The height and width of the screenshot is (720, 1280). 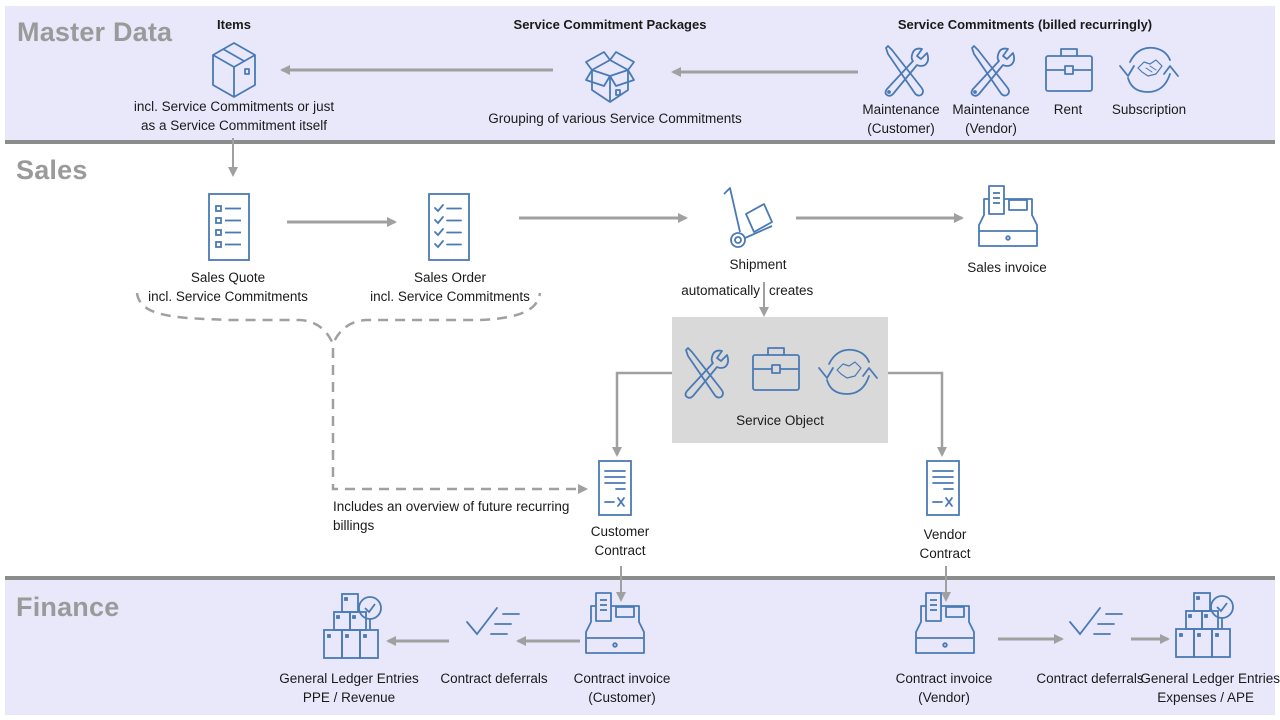 I want to click on contract-invoice-customer-label: Contract invoice, so click(x=622, y=678).